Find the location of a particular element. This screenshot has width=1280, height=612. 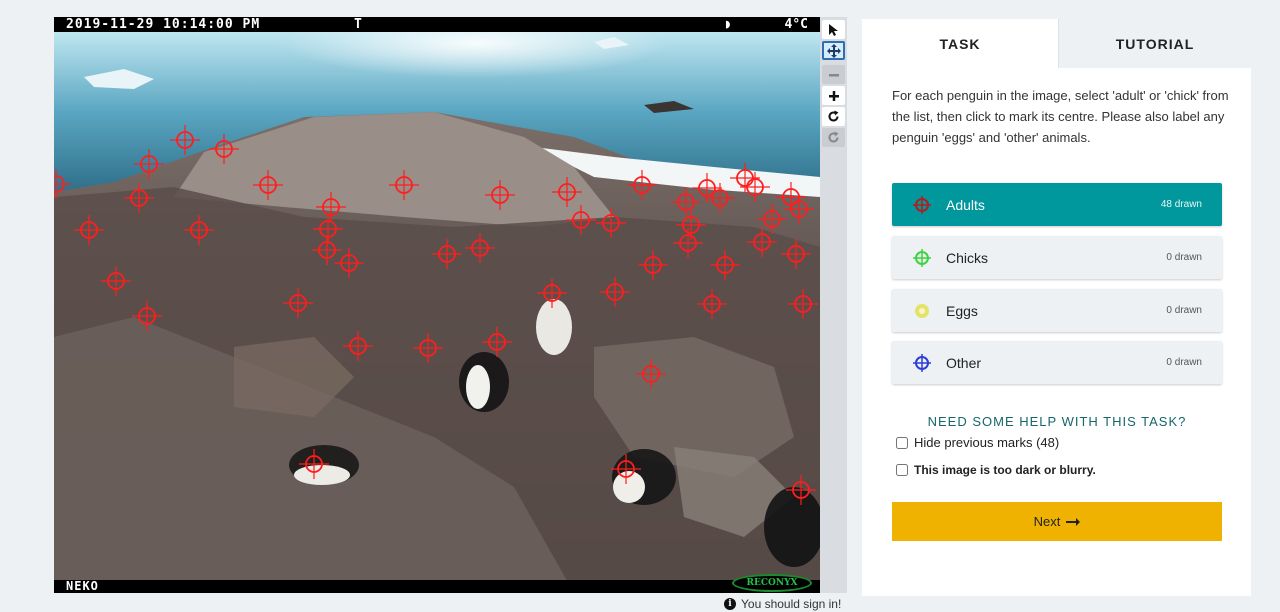

move-icon is located at coordinates (833, 50).